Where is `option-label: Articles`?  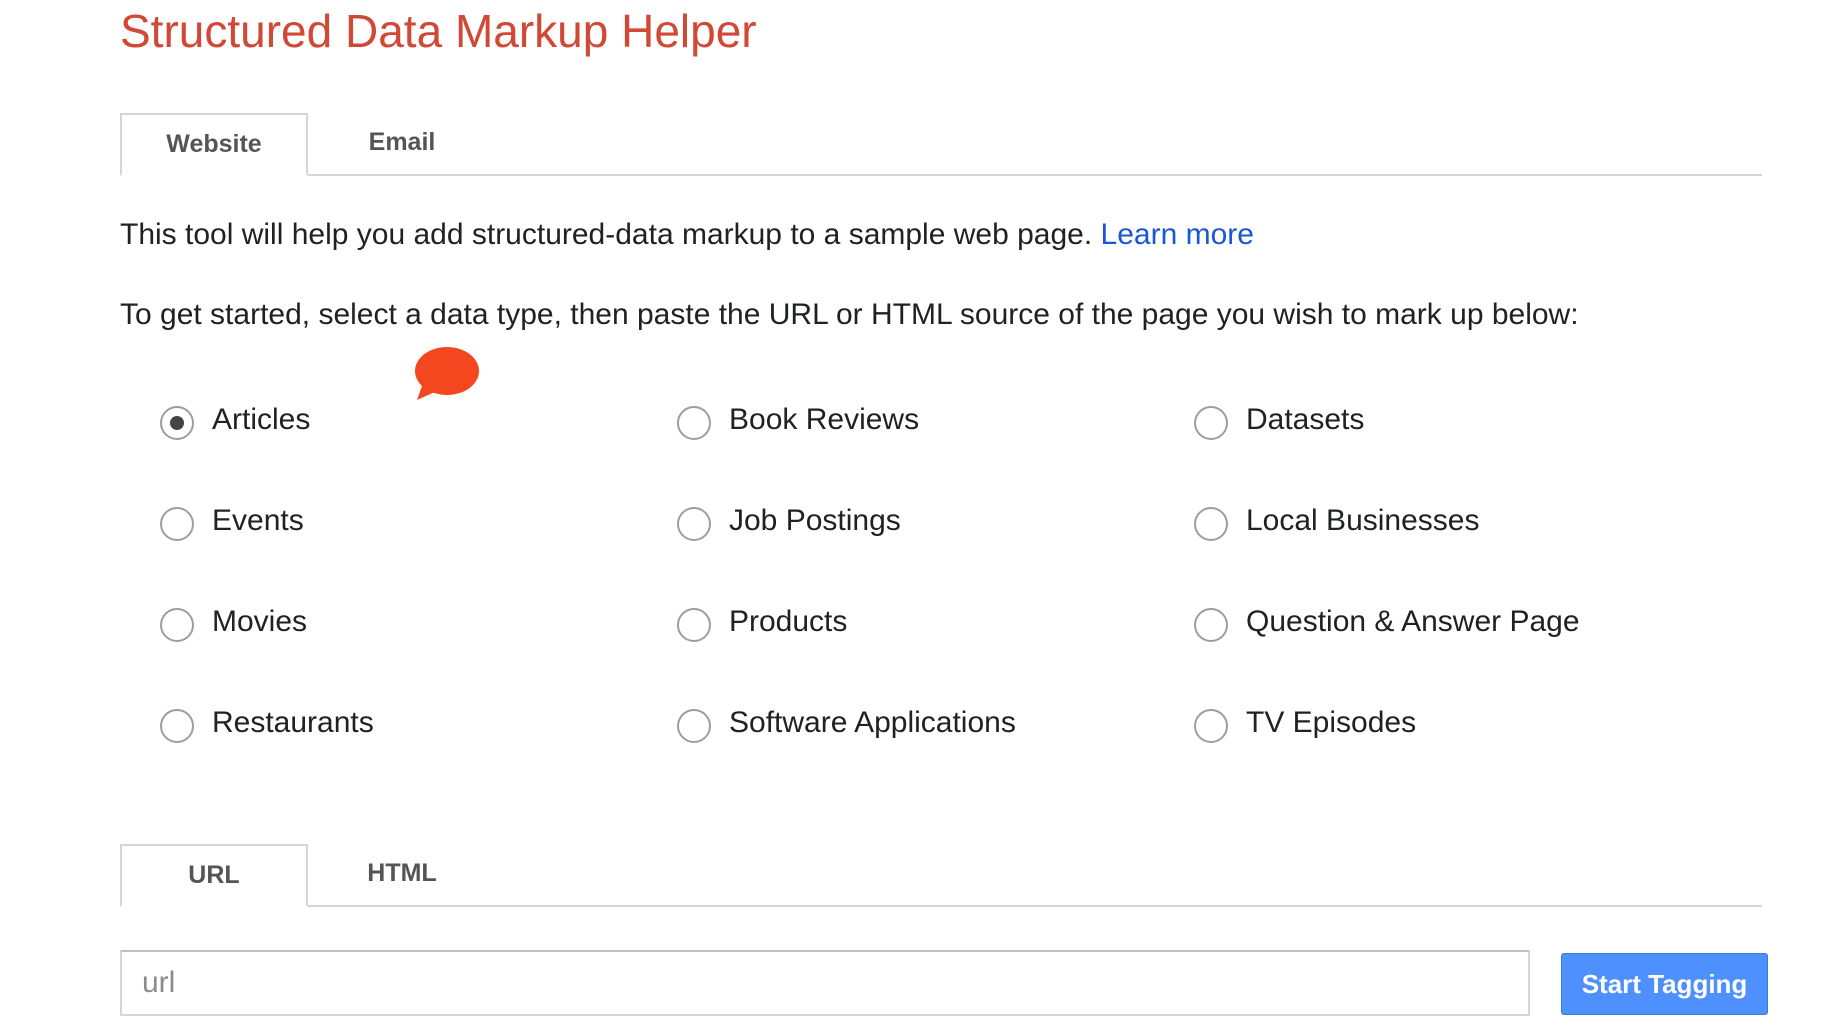
option-label: Articles is located at coordinates (261, 419).